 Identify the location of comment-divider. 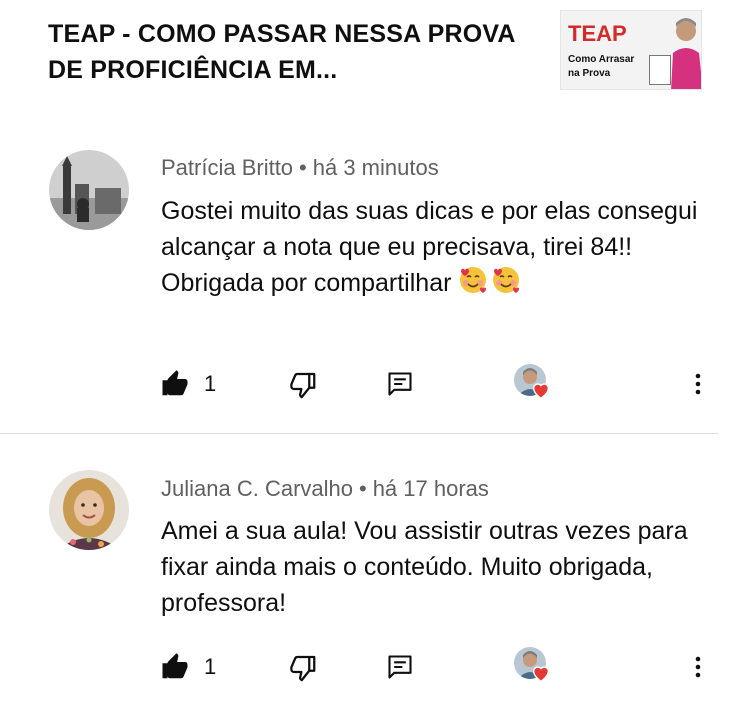
(359, 433).